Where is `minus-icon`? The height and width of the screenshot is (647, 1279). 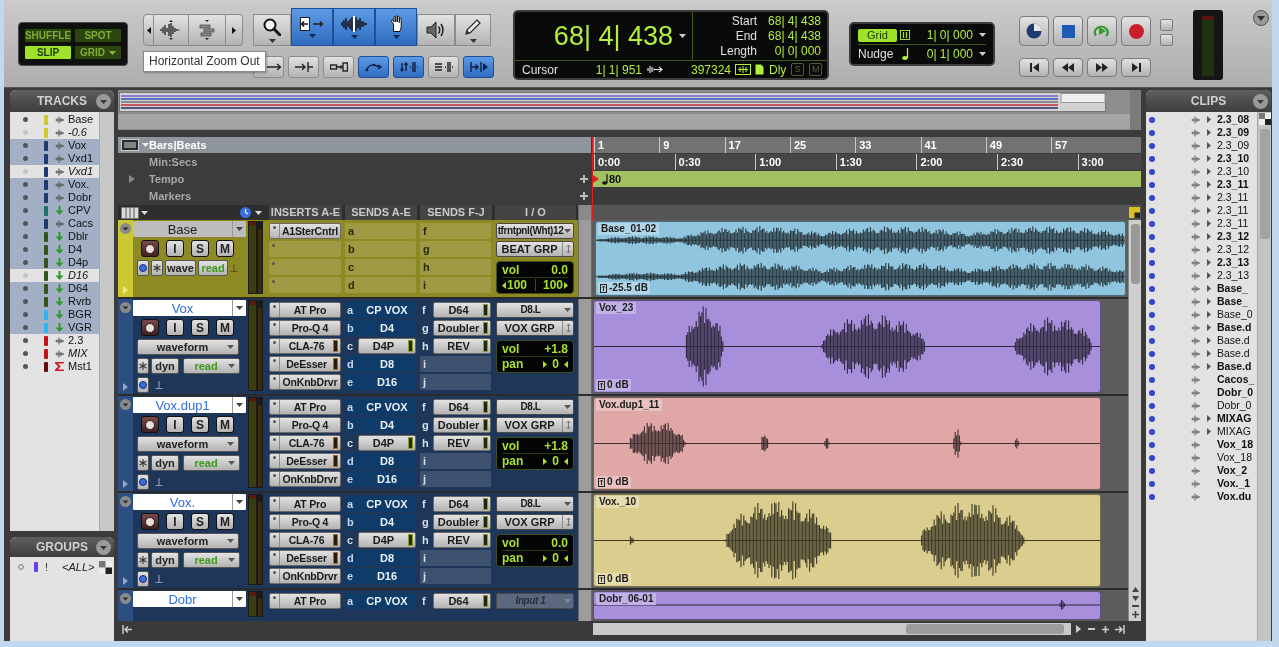 minus-icon is located at coordinates (1135, 606).